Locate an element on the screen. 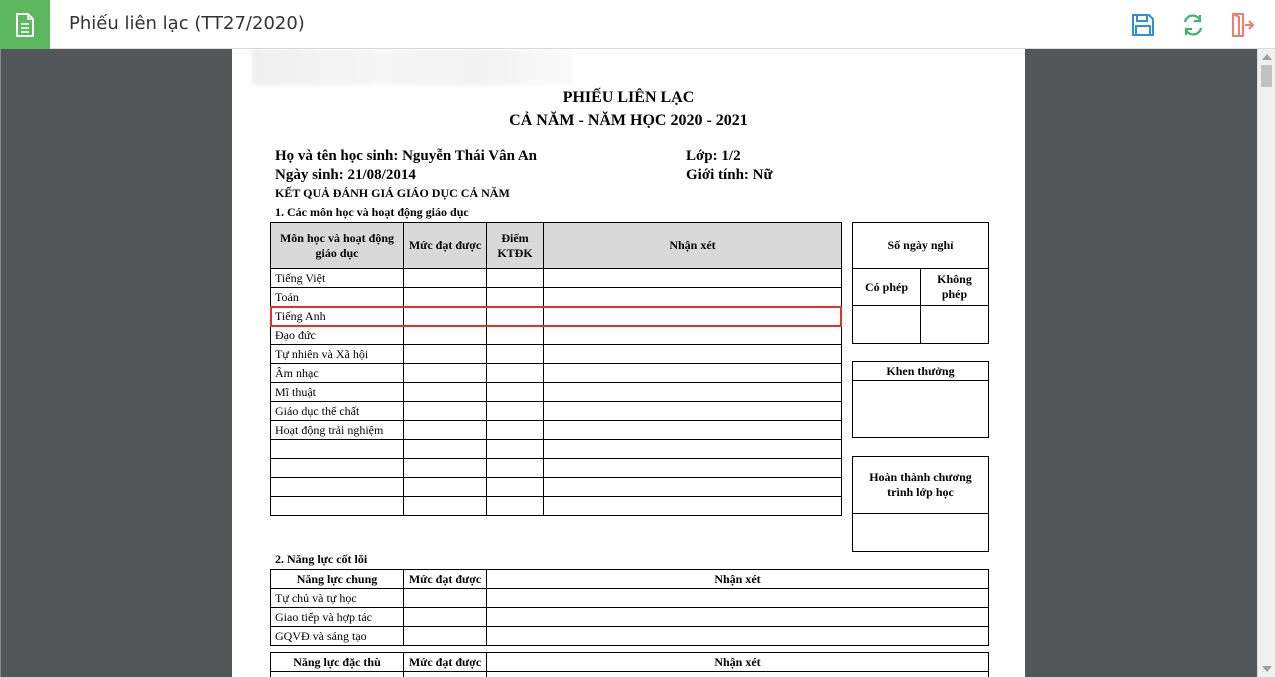 This screenshot has width=1275, height=677. competency-heading: 2. Năng lực cốt lõi is located at coordinates (321, 559).